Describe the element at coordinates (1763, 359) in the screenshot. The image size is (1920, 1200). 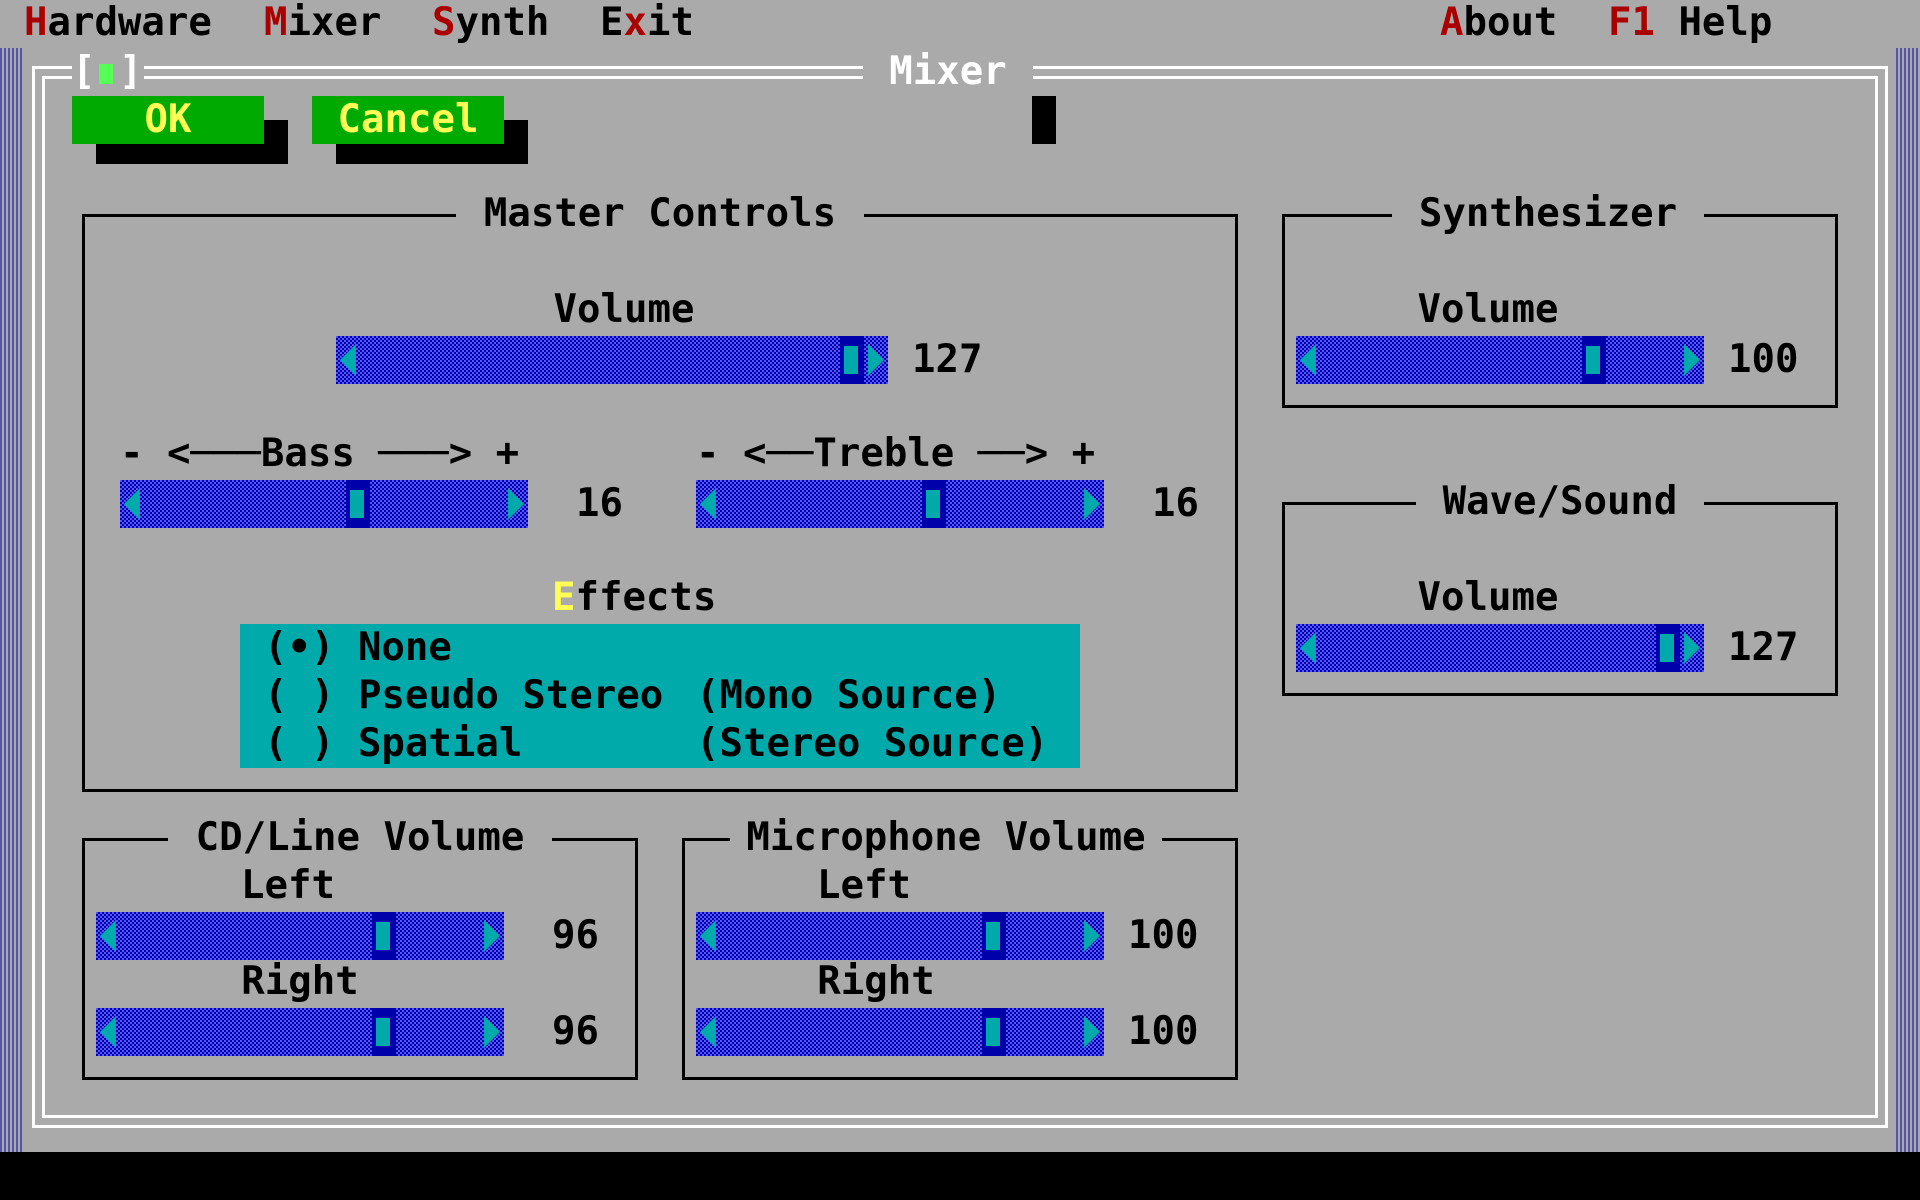
I see `synth-volume-value: 100` at that location.